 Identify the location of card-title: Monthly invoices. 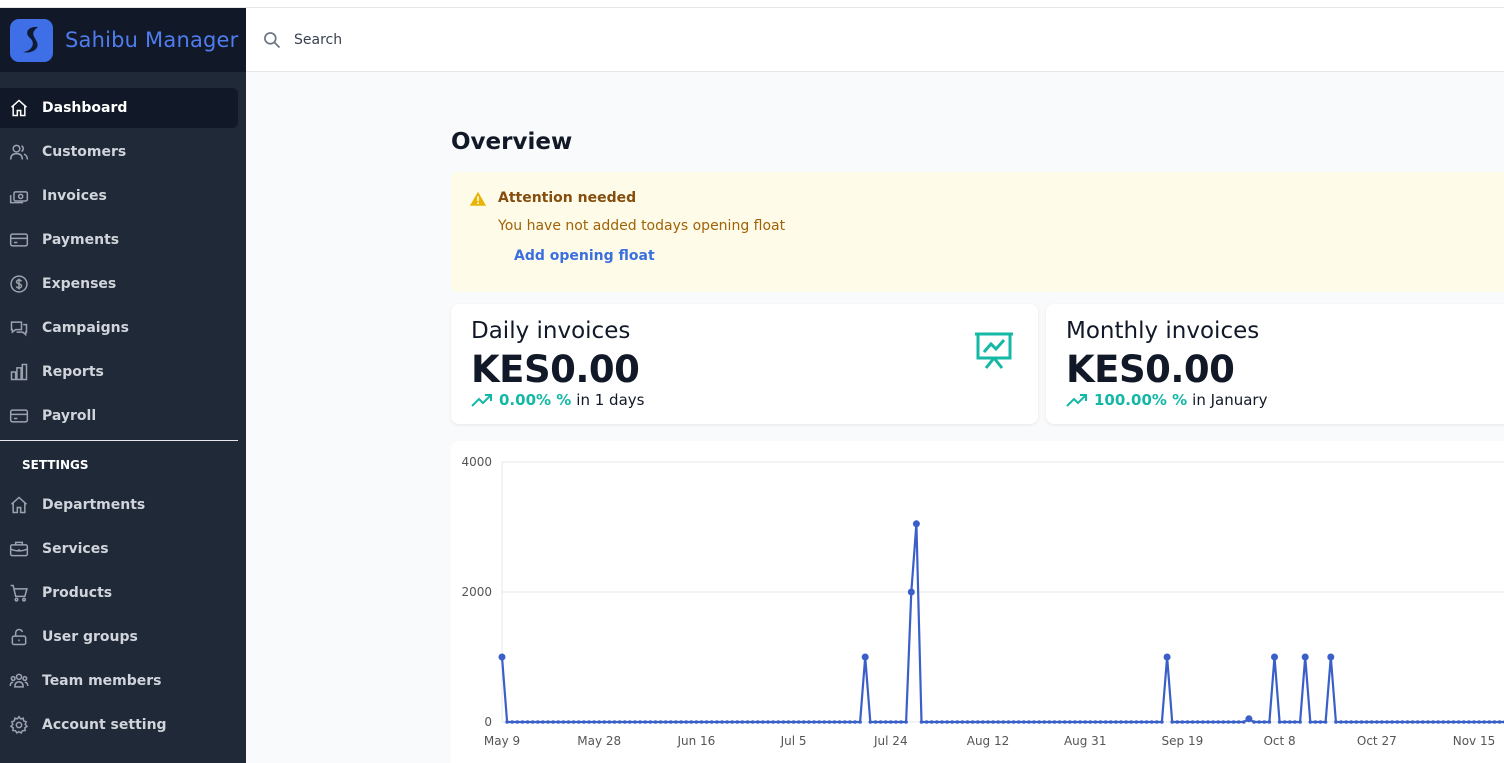
(1163, 331).